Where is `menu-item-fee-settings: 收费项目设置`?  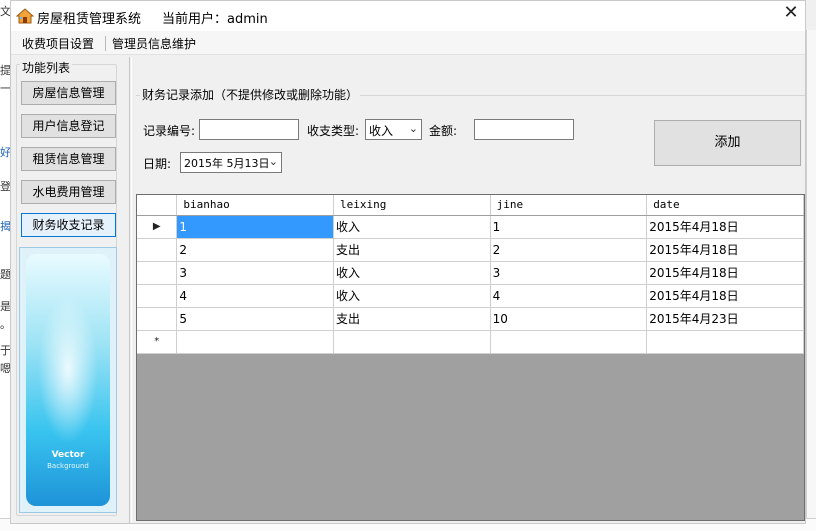 menu-item-fee-settings: 收费项目设置 is located at coordinates (58, 43).